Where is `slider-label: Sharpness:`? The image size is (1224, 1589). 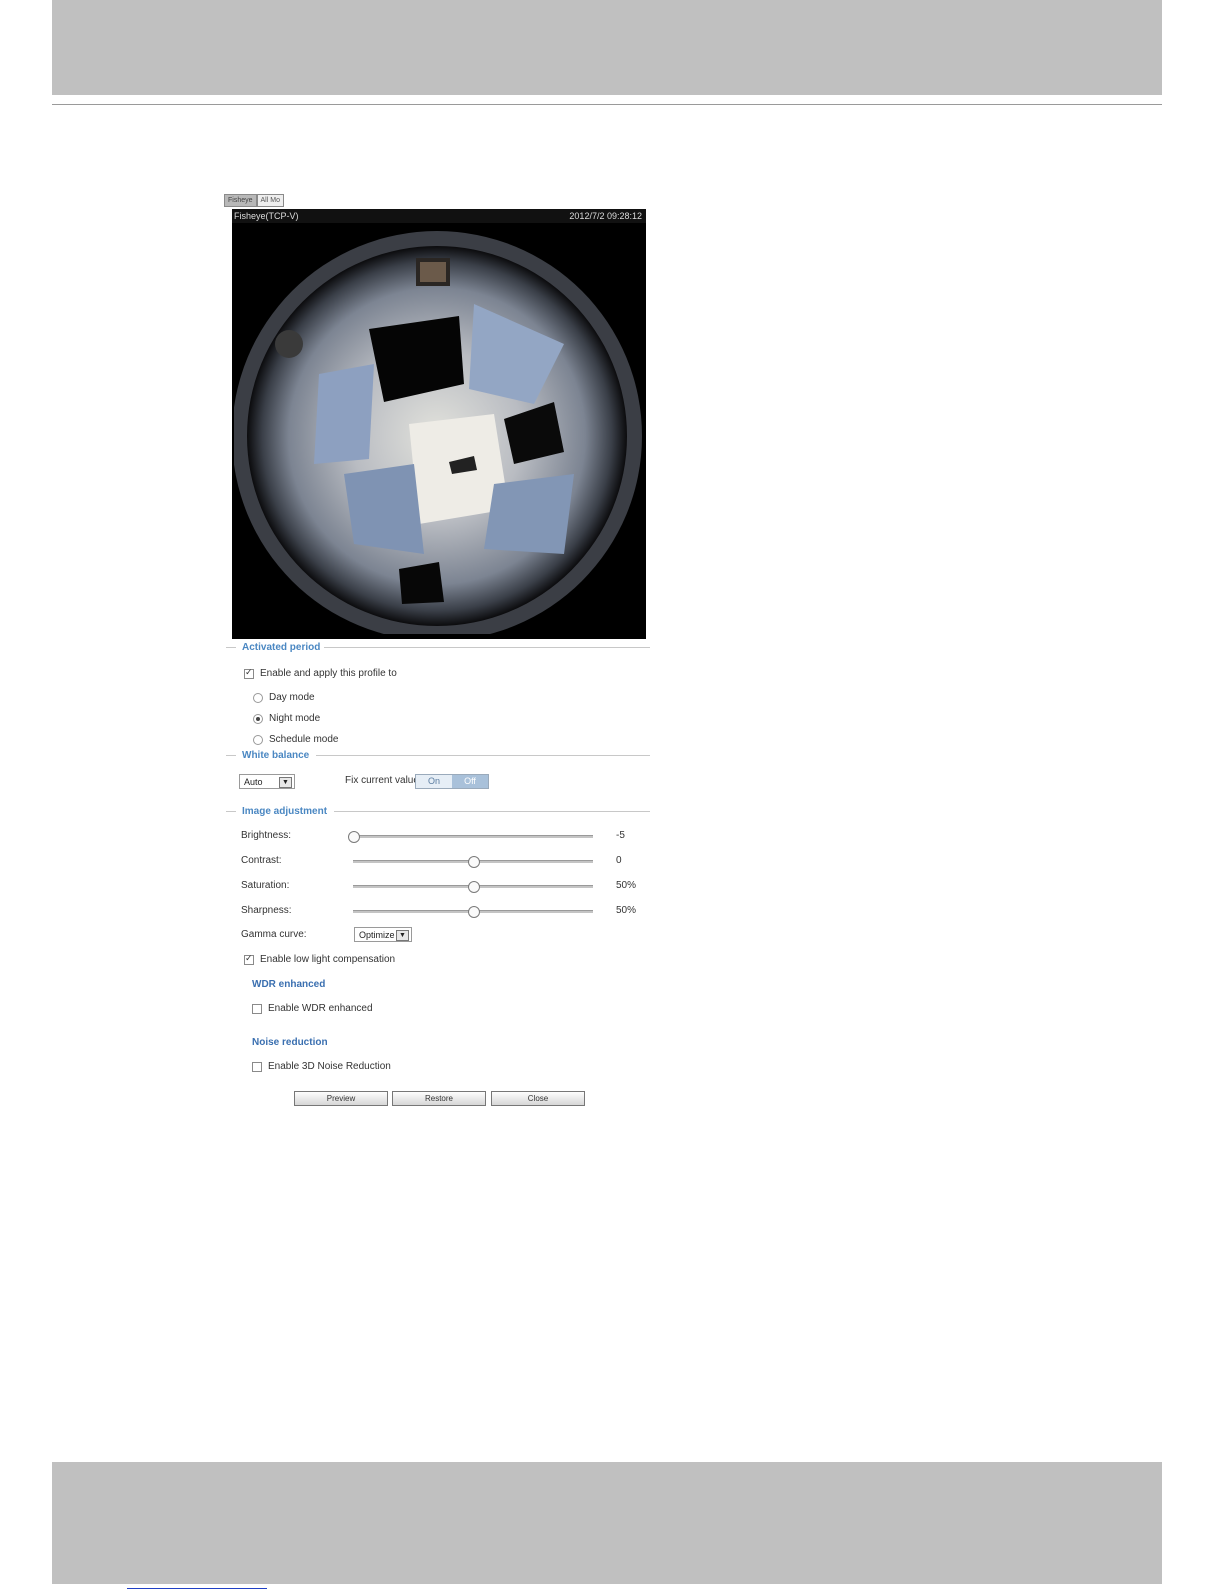 slider-label: Sharpness: is located at coordinates (266, 910).